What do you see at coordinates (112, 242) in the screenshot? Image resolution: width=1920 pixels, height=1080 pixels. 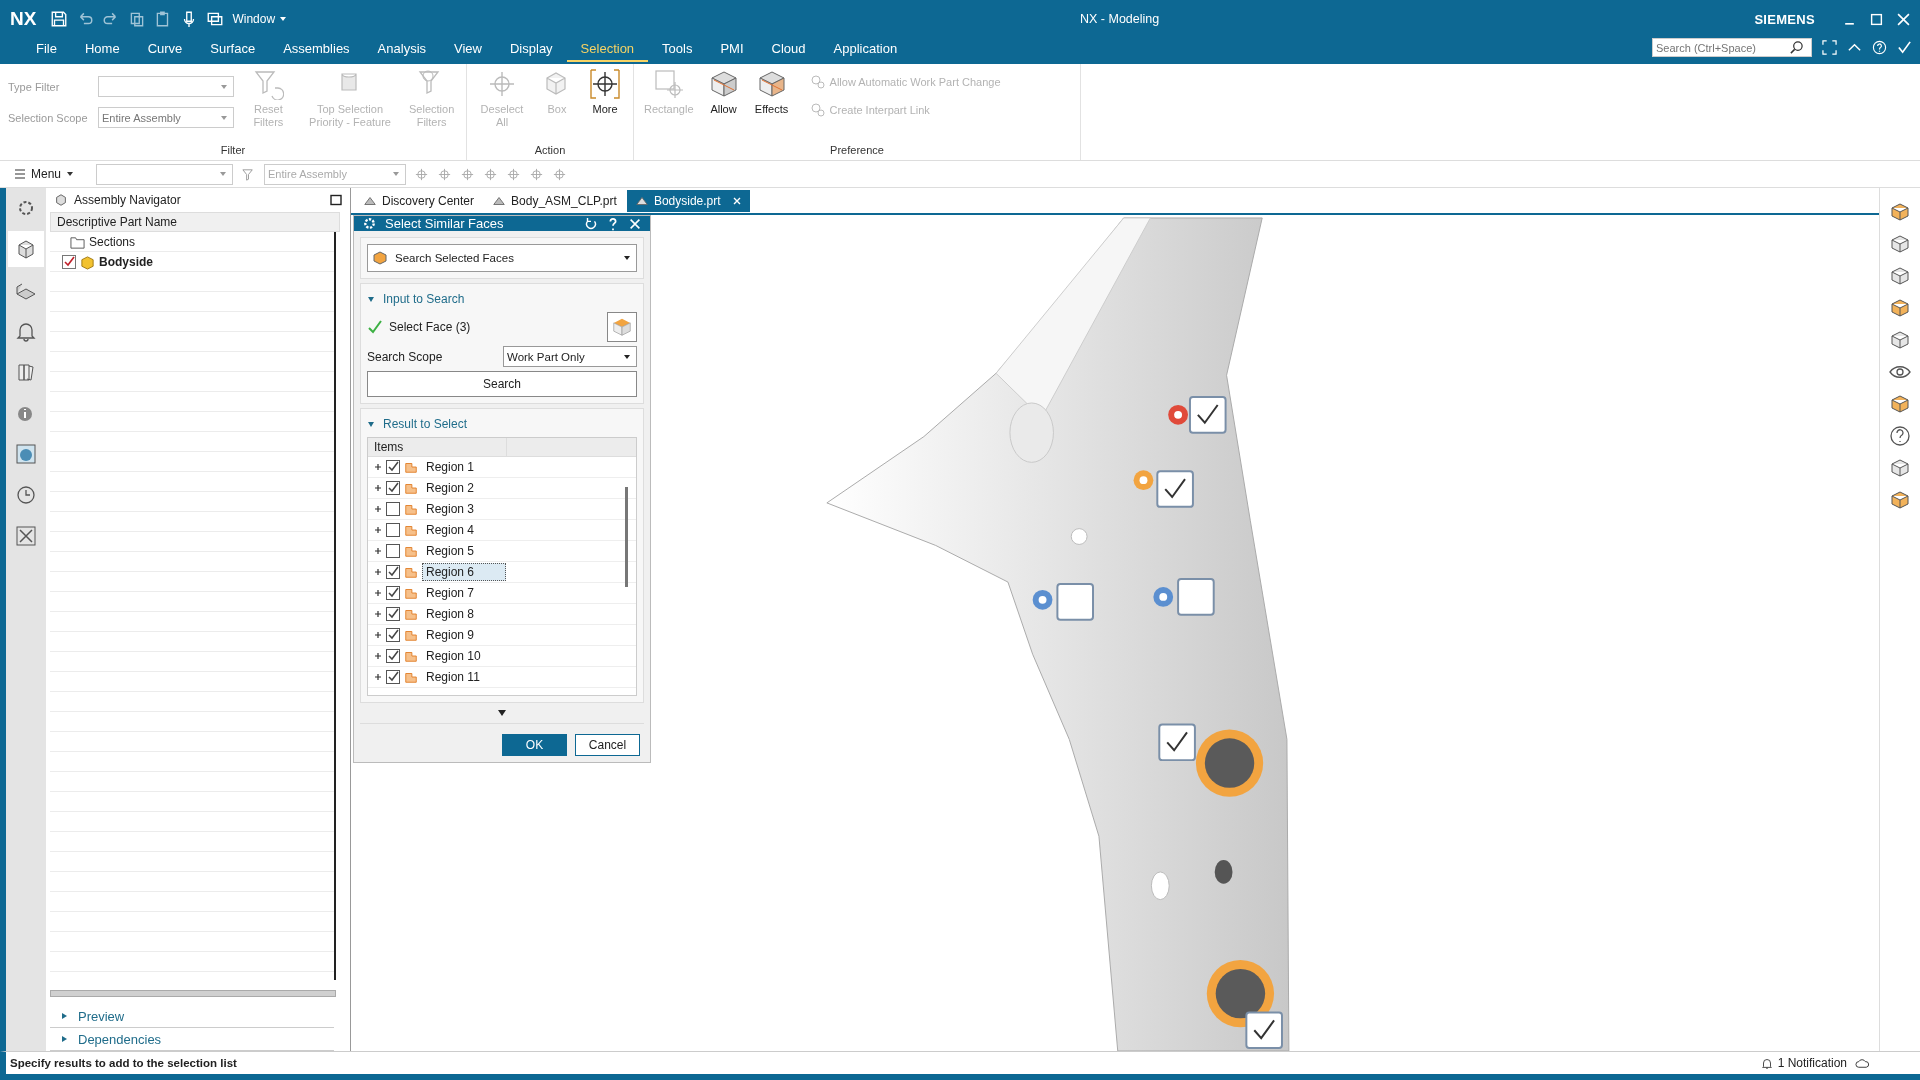 I see `tree-item: Sections` at bounding box center [112, 242].